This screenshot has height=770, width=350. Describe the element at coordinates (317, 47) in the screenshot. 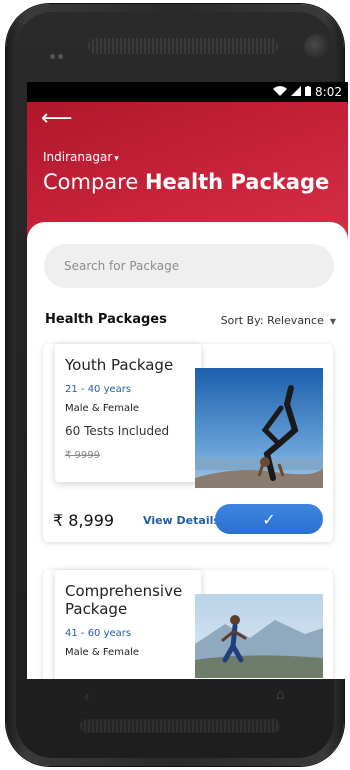

I see `front-camera` at that location.